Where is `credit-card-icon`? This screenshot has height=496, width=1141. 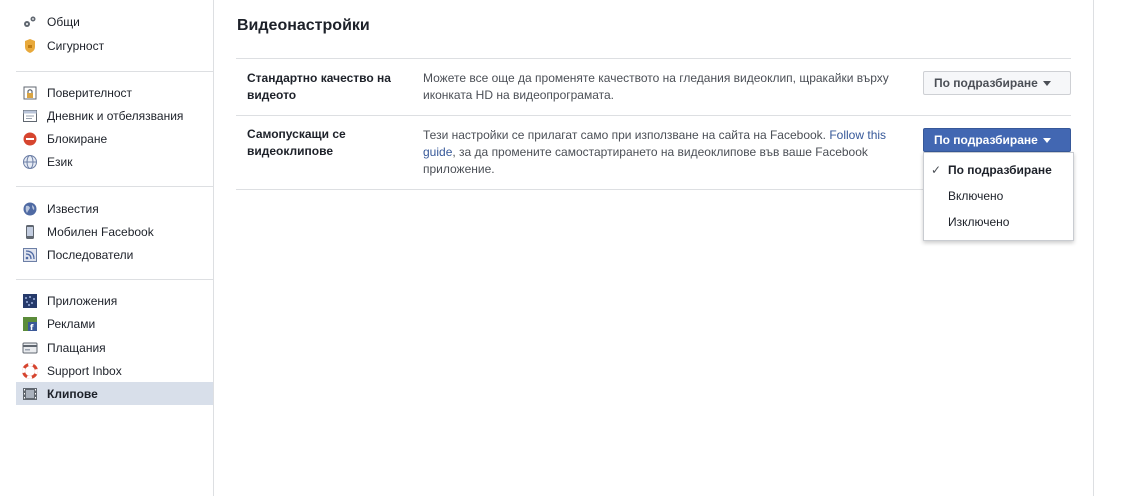 credit-card-icon is located at coordinates (30, 348).